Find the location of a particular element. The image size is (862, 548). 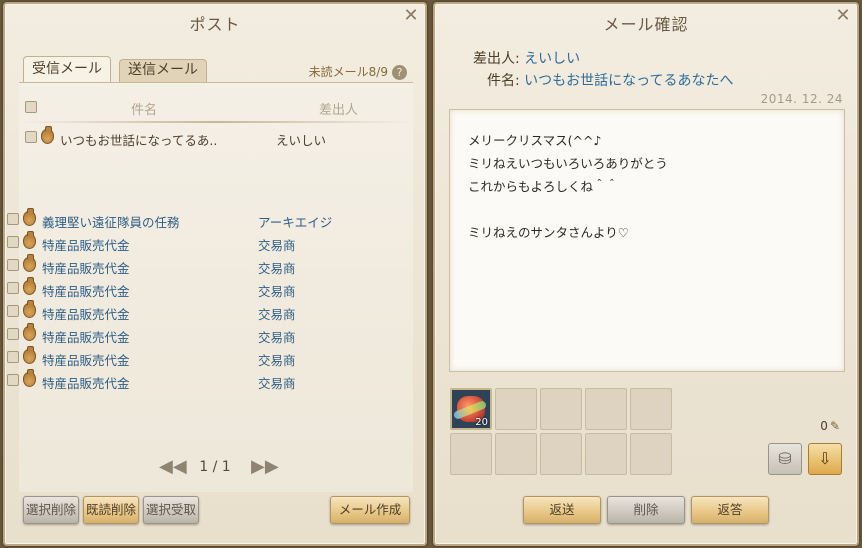

mail-view-title: メール確認 is located at coordinates (646, 24).